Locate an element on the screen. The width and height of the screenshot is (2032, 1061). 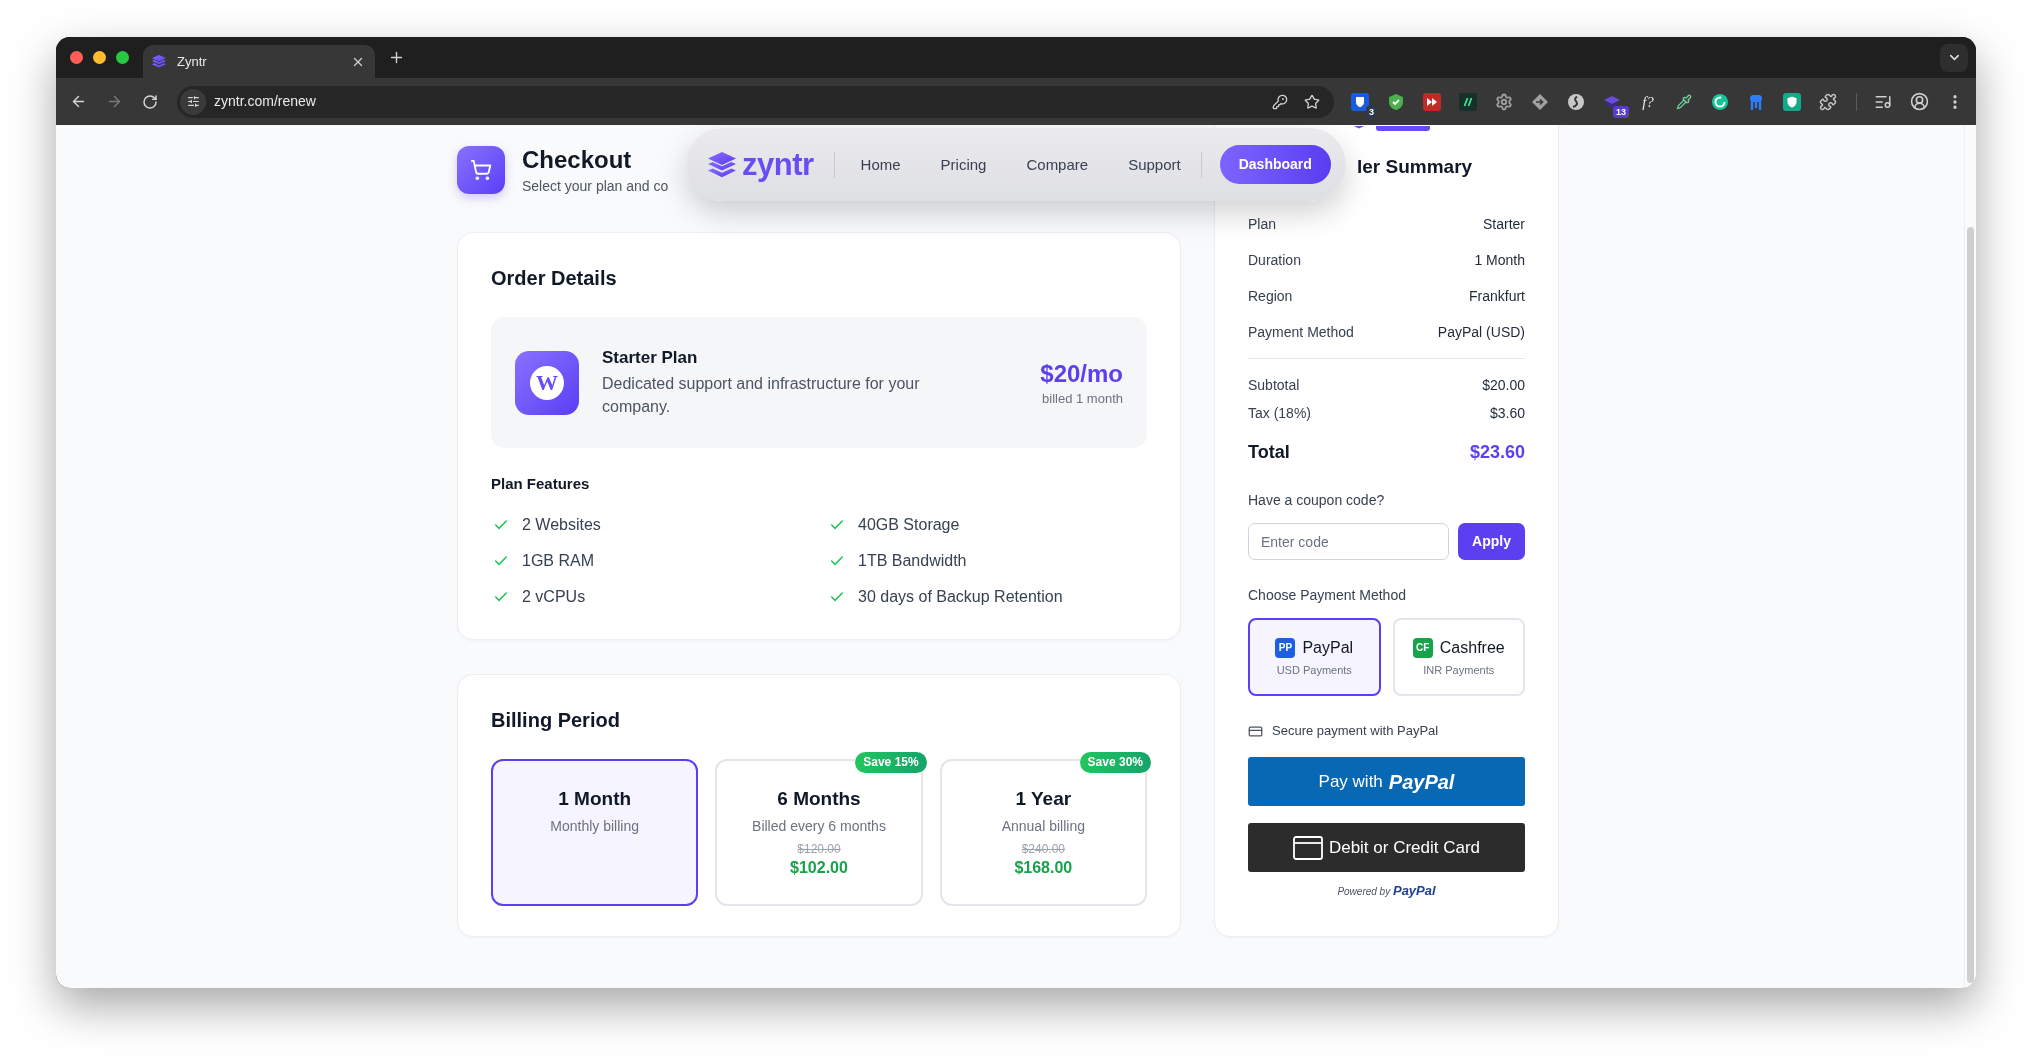
plan-name: Starter Plan is located at coordinates (650, 358).